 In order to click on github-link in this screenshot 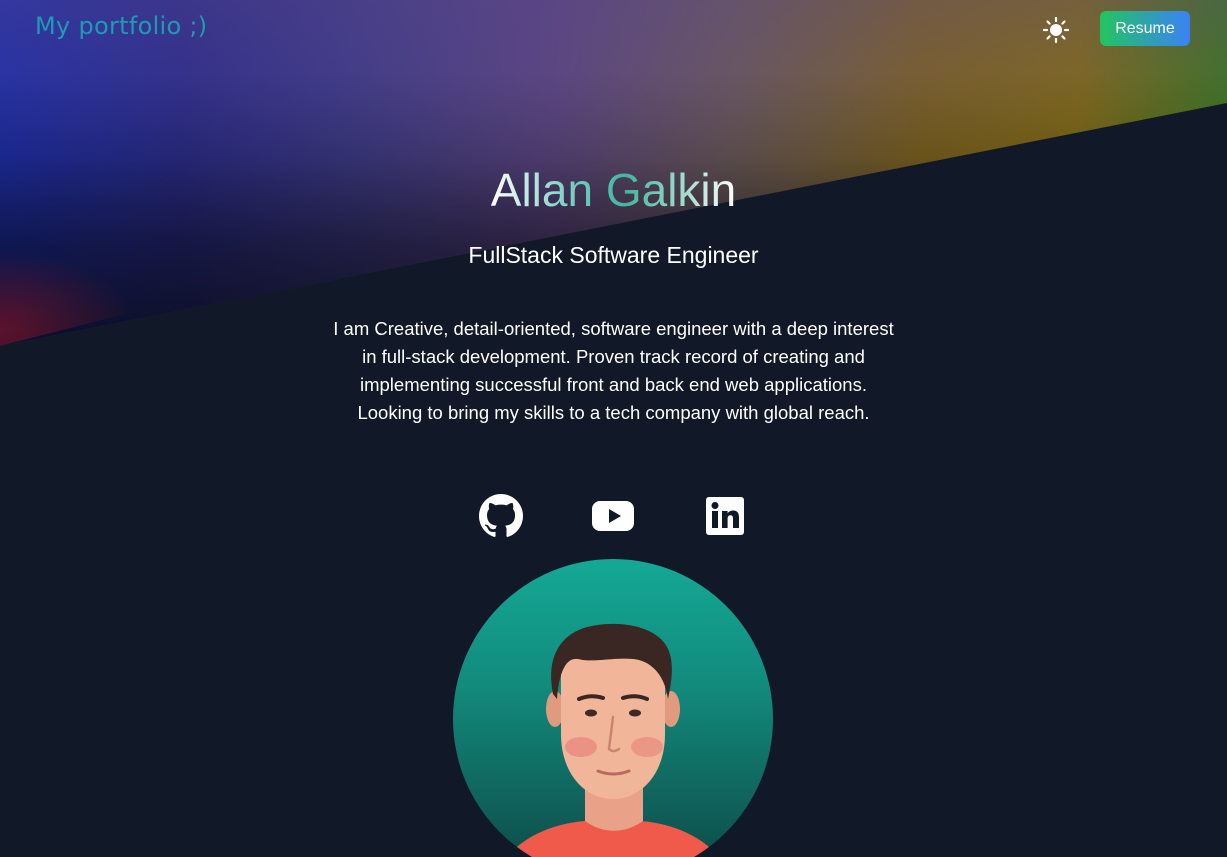, I will do `click(501, 516)`.